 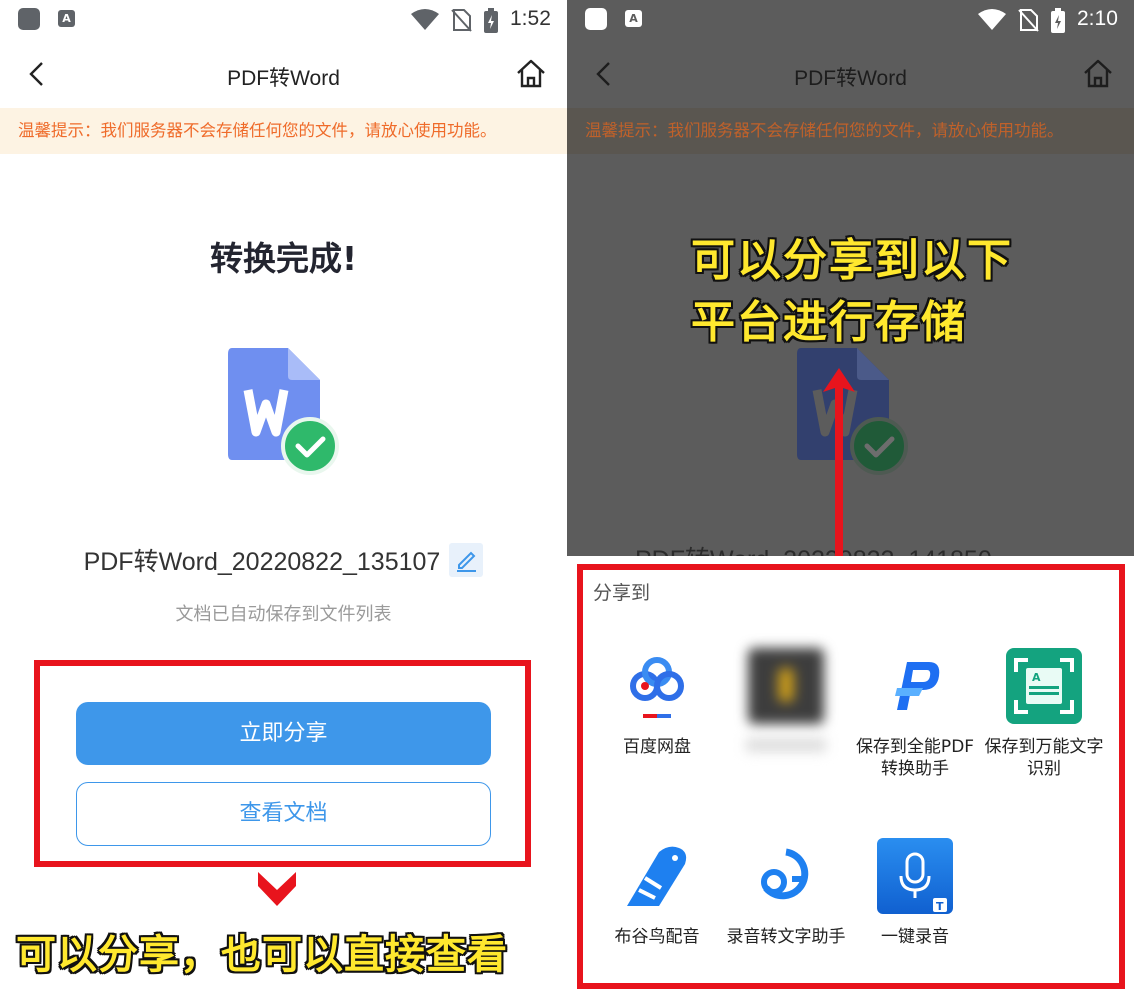 What do you see at coordinates (466, 560) in the screenshot?
I see `edit-pencil-icon` at bounding box center [466, 560].